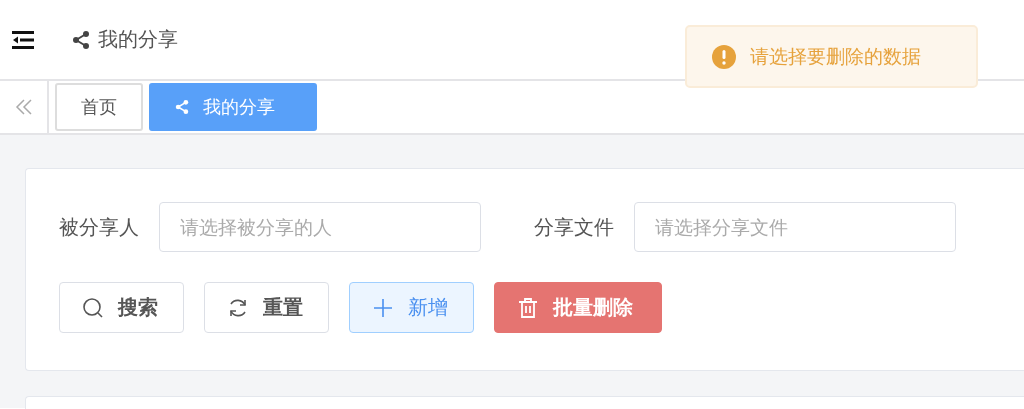 This screenshot has height=409, width=1024. Describe the element at coordinates (99, 227) in the screenshot. I see `field-label: 被分享人` at that location.